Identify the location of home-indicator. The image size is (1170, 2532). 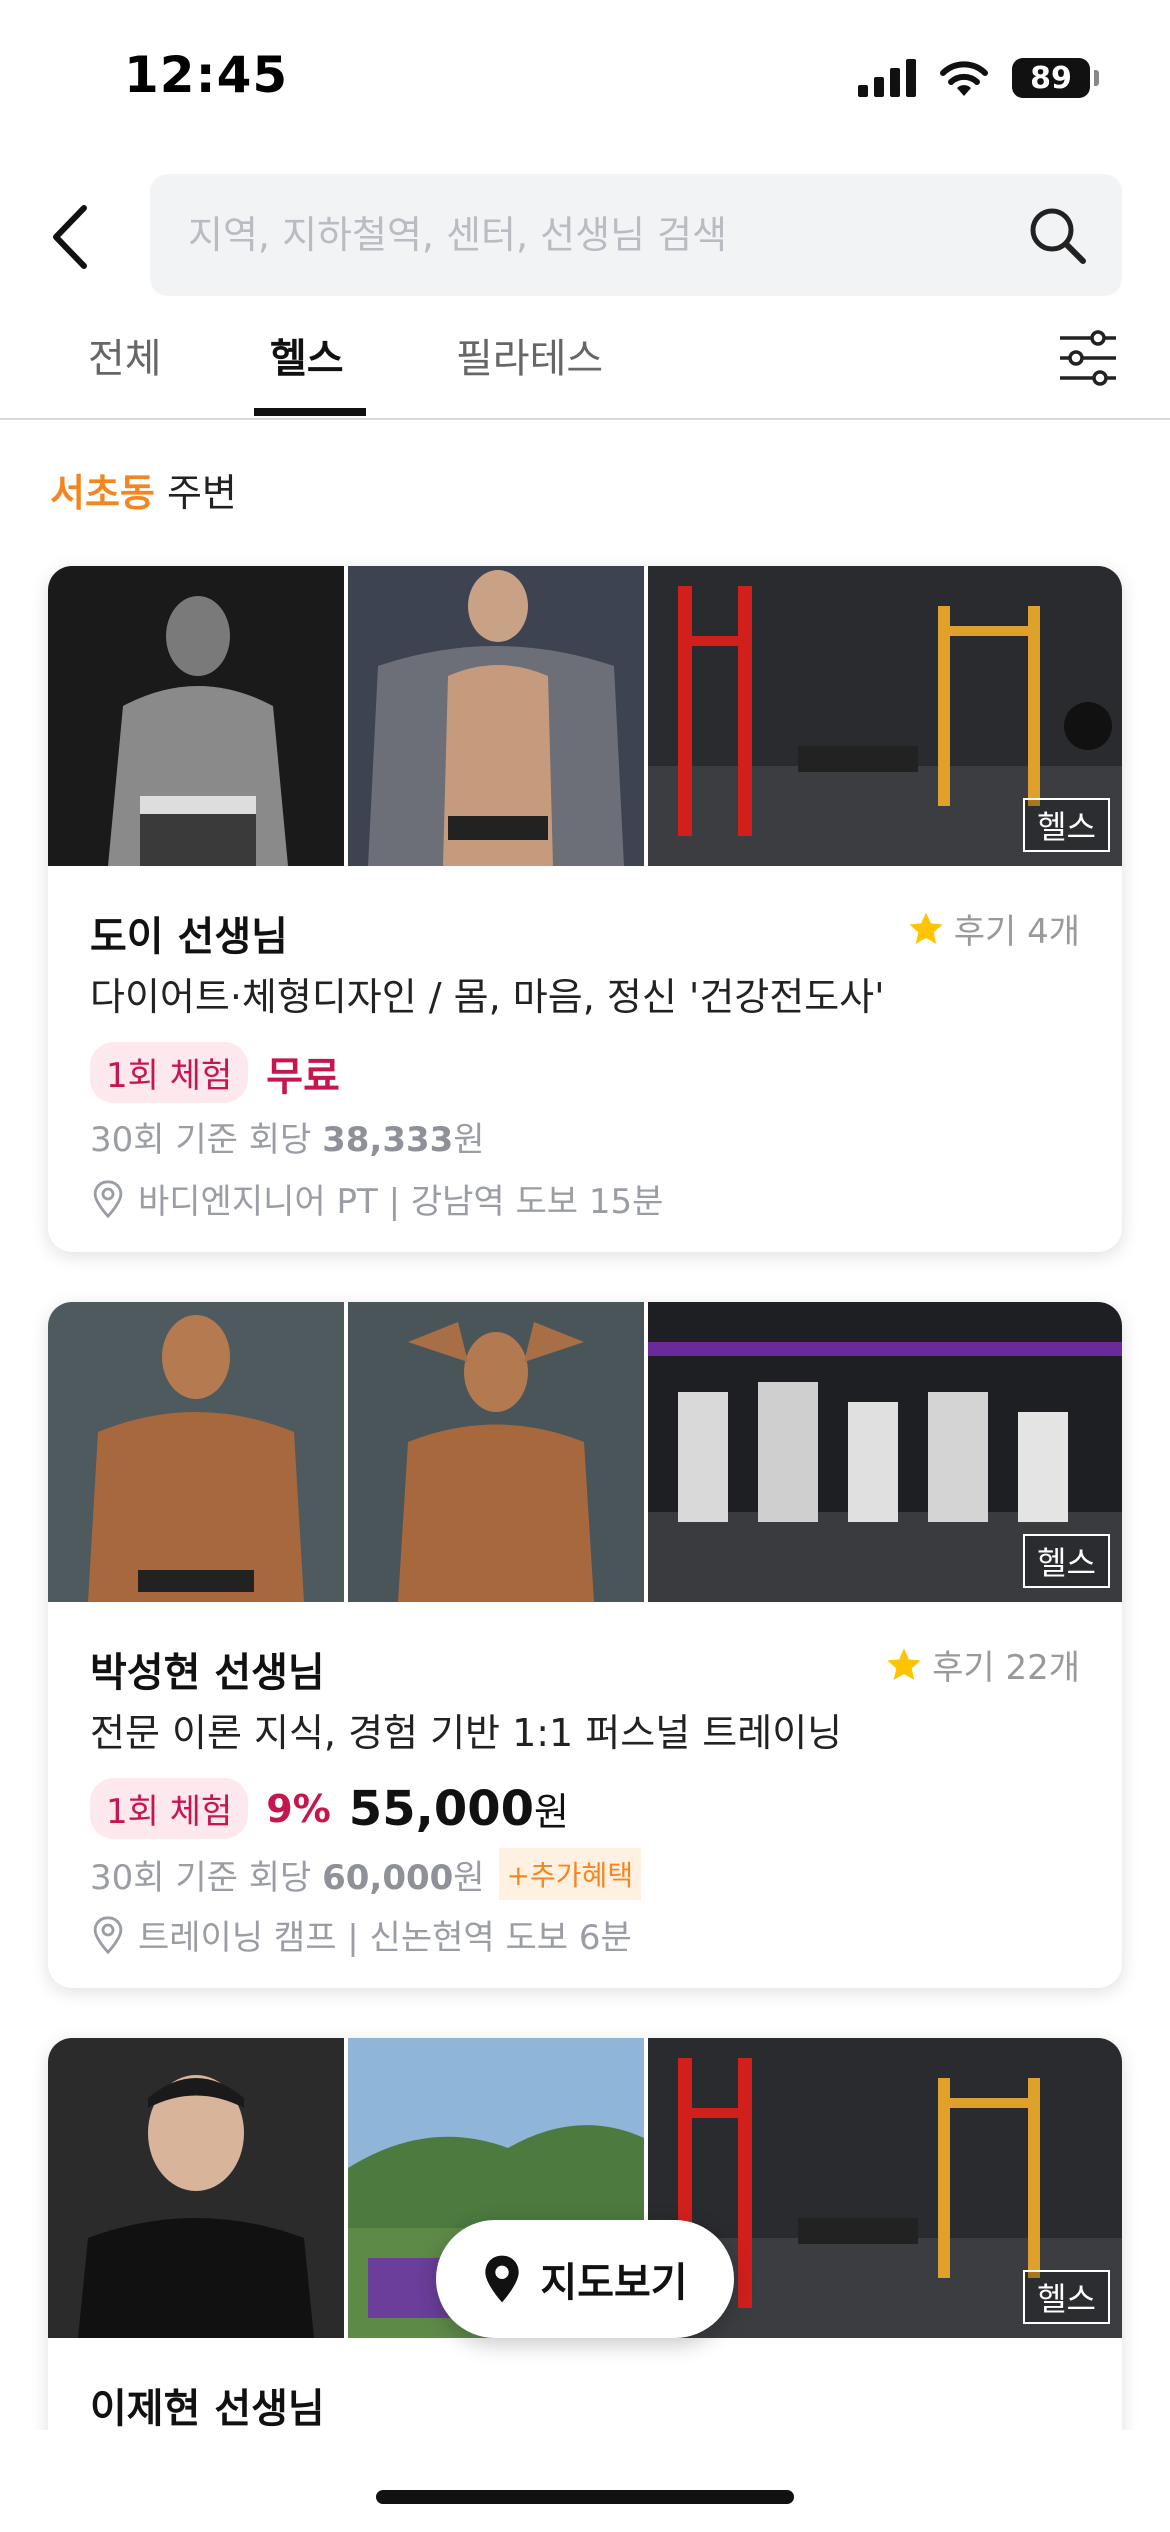
(585, 2497).